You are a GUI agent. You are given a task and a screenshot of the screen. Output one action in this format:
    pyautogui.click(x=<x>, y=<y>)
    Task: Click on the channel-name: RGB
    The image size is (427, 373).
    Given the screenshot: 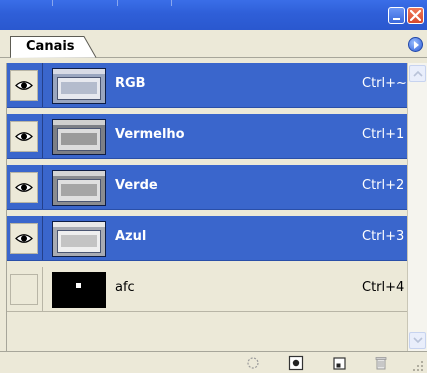 What is the action you would take?
    pyautogui.click(x=130, y=83)
    